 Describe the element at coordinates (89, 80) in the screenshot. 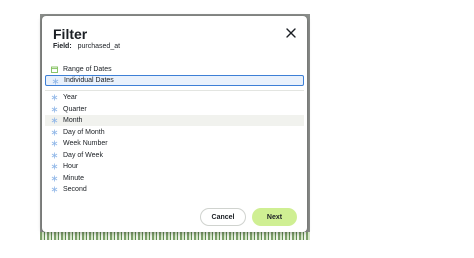

I see `option-label: Individual Dates` at that location.